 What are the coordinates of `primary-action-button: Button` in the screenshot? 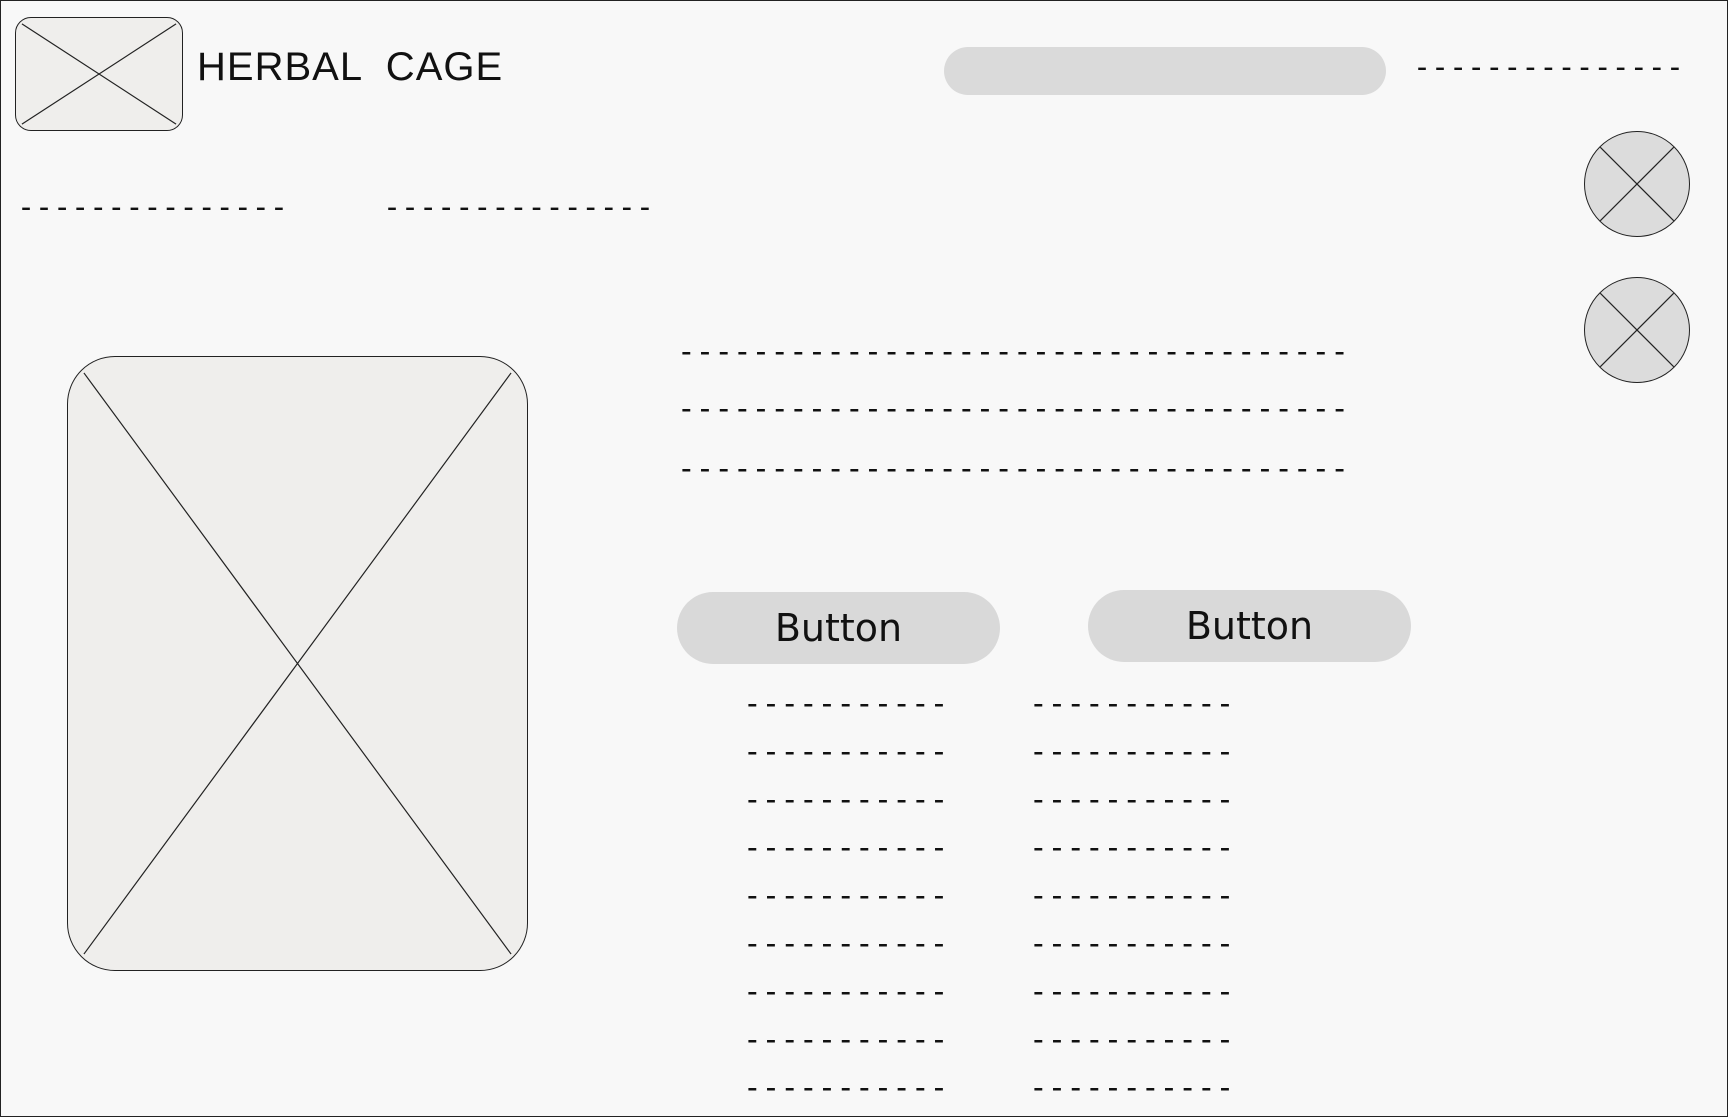 It's located at (838, 628).